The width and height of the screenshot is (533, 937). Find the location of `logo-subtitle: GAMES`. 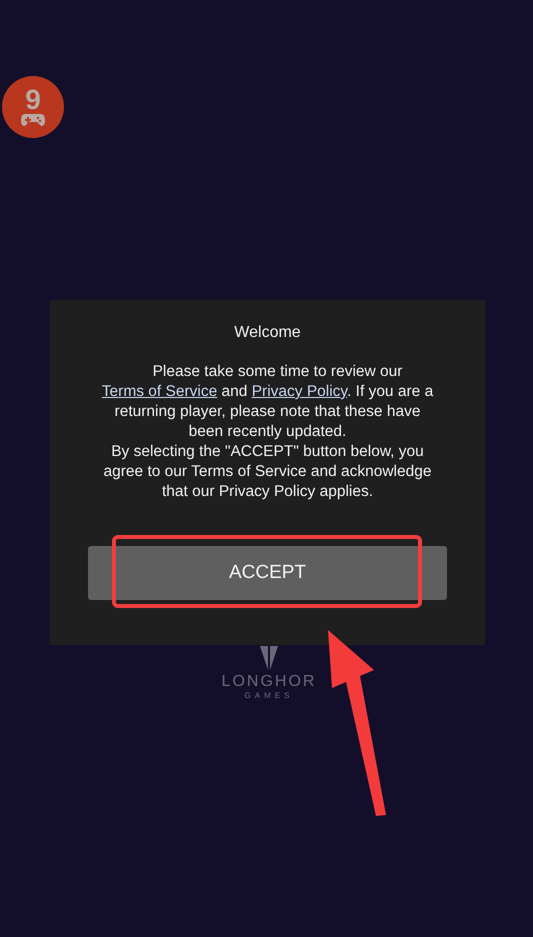

logo-subtitle: GAMES is located at coordinates (269, 695).